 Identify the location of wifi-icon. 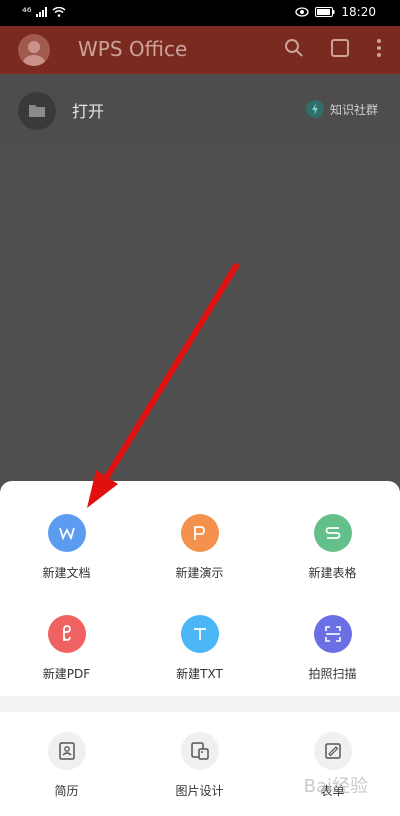
(59, 12).